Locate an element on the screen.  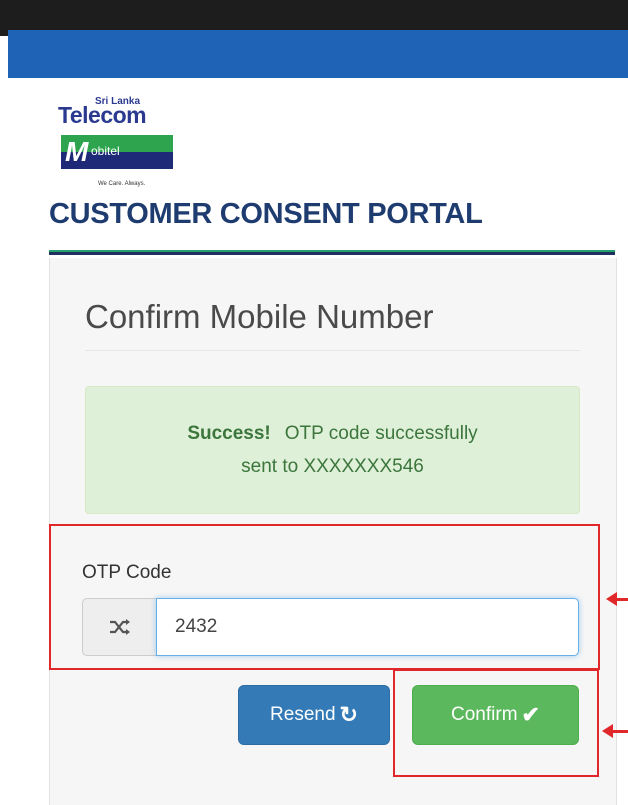
logo-tagline: We Care. Always. is located at coordinates (122, 184).